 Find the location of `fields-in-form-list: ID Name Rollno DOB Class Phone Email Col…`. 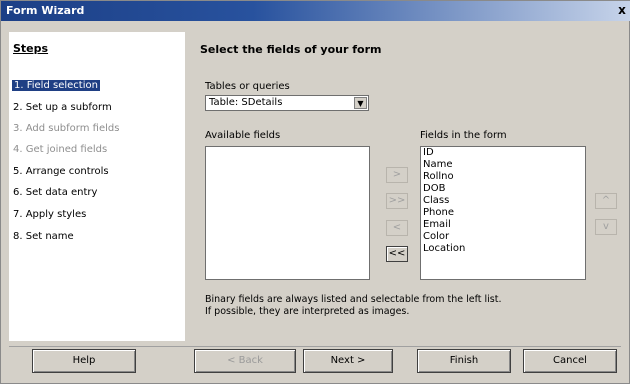

fields-in-form-list: ID Name Rollno DOB Class Phone Email Col… is located at coordinates (503, 213).